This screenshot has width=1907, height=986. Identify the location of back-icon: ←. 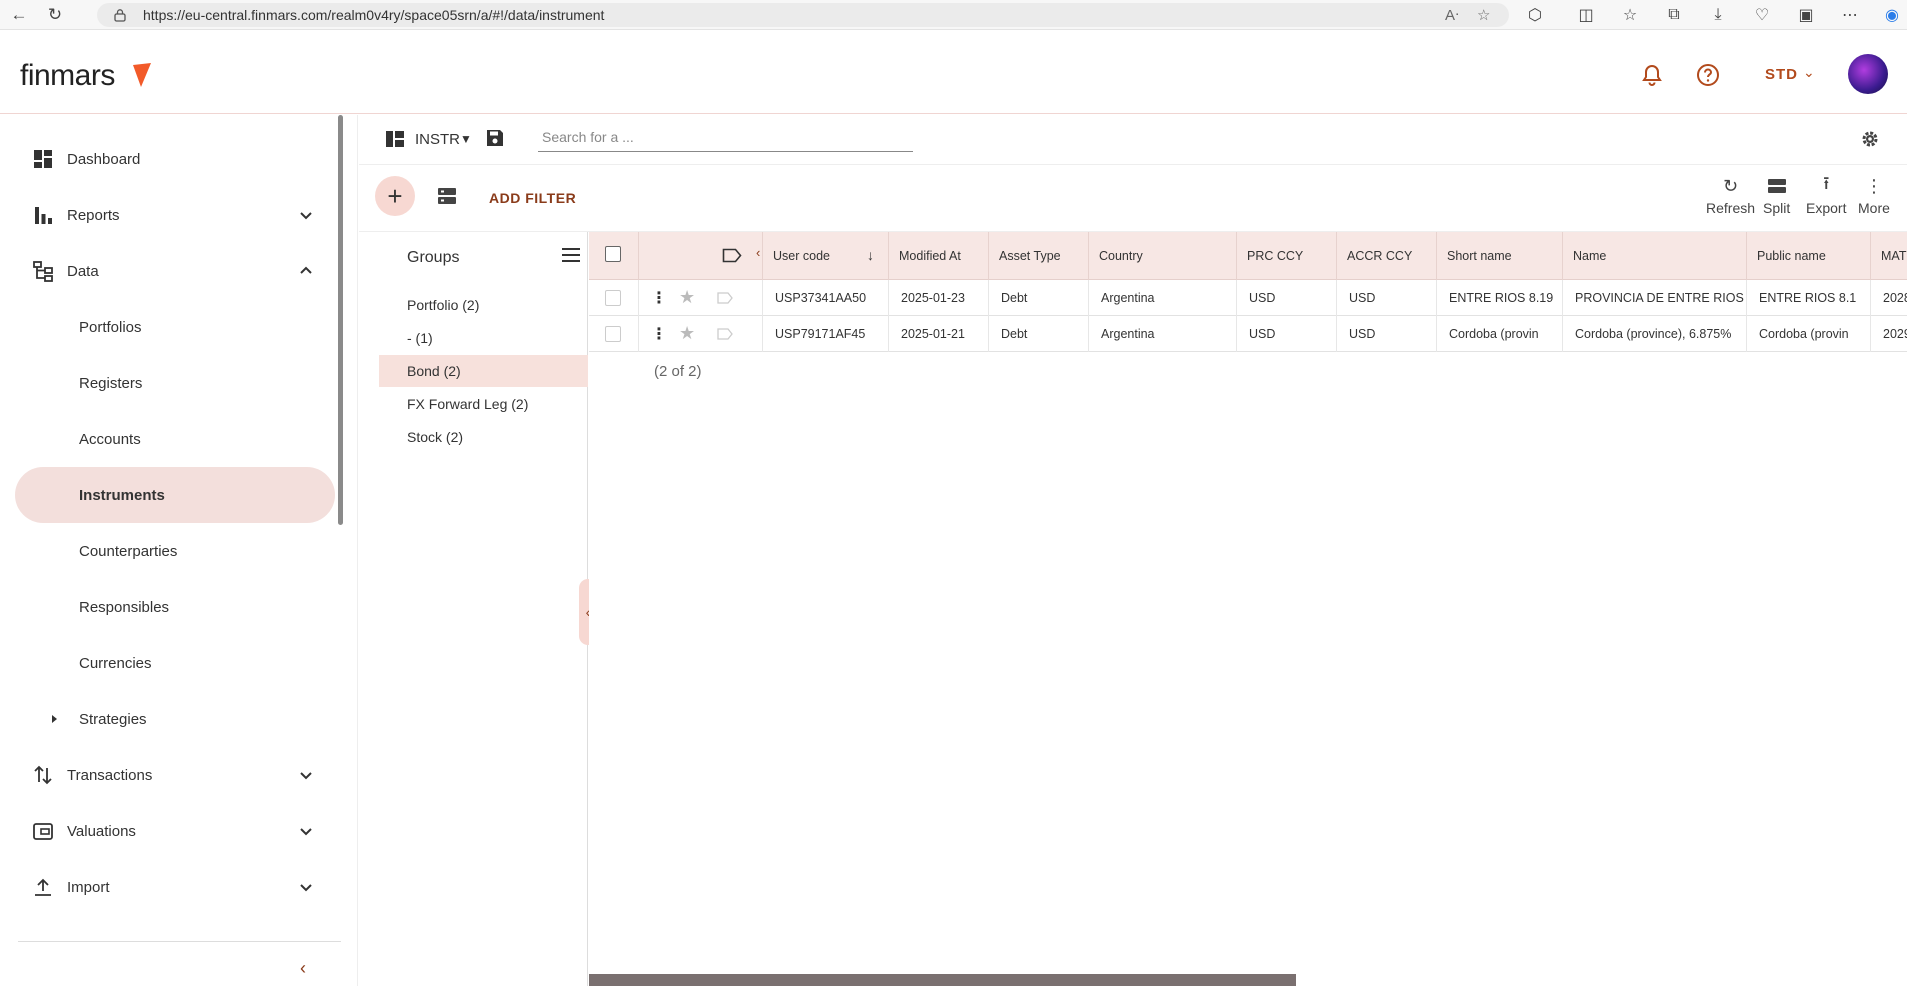
(19, 15).